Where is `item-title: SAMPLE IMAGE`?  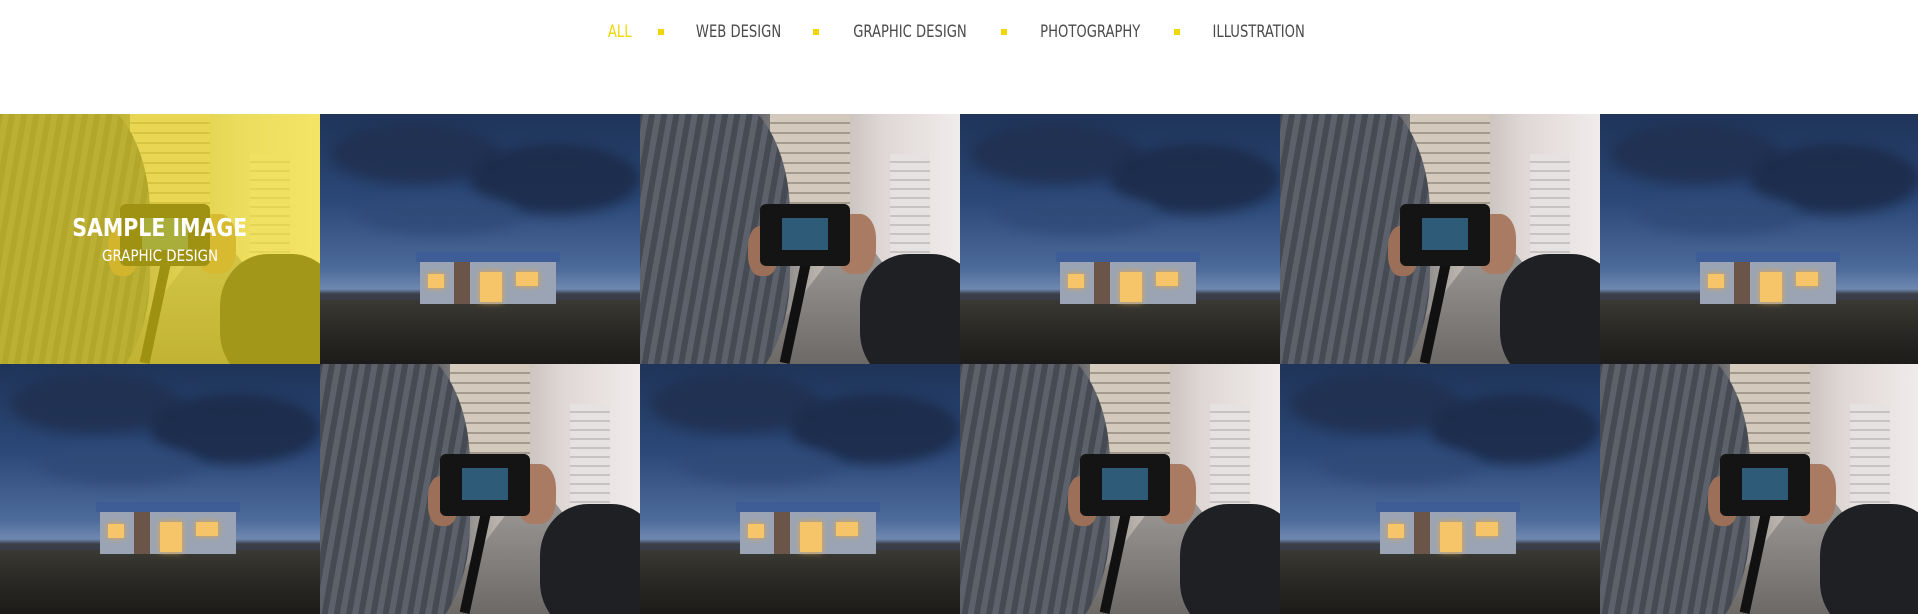
item-title: SAMPLE IMAGE is located at coordinates (160, 227).